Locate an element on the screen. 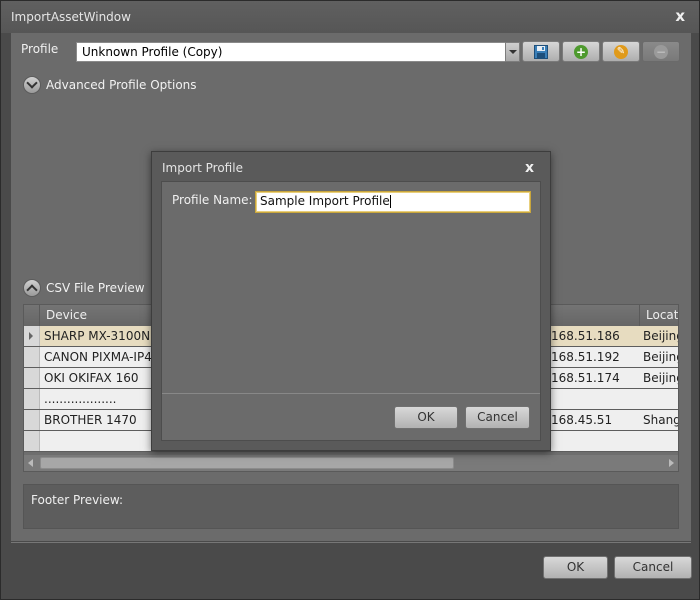 The image size is (700, 600). horizontal-scrollbar is located at coordinates (351, 463).